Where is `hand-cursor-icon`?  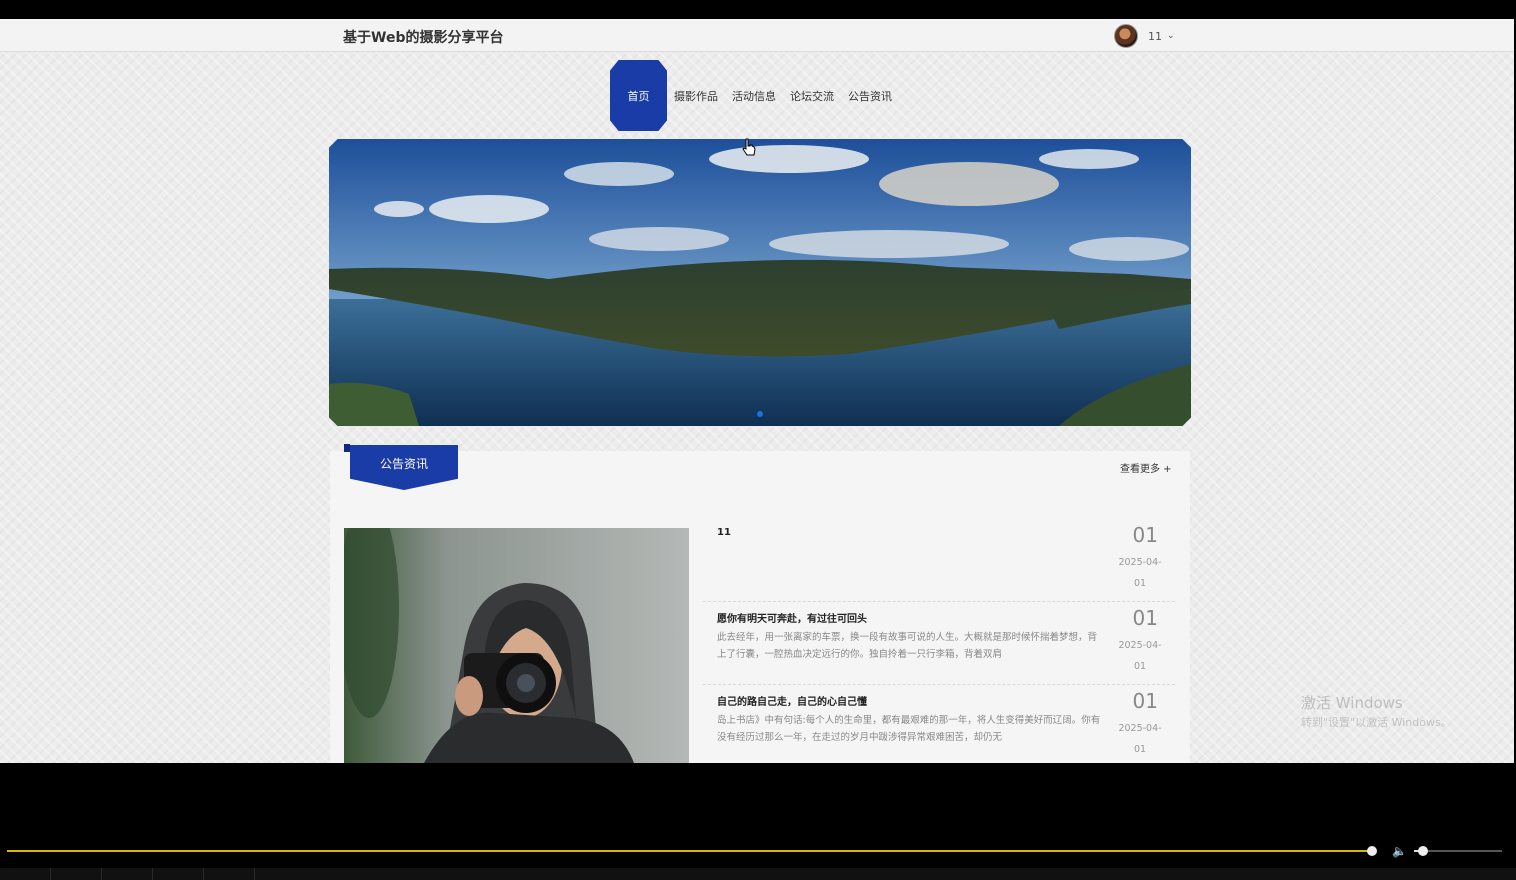
hand-cursor-icon is located at coordinates (749, 150).